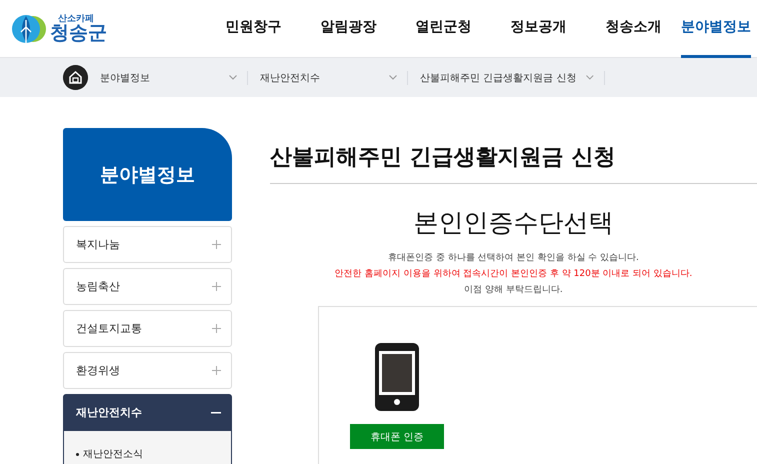  Describe the element at coordinates (174, 77) in the screenshot. I see `breadcrumb-dropdown: 분야별정보` at that location.